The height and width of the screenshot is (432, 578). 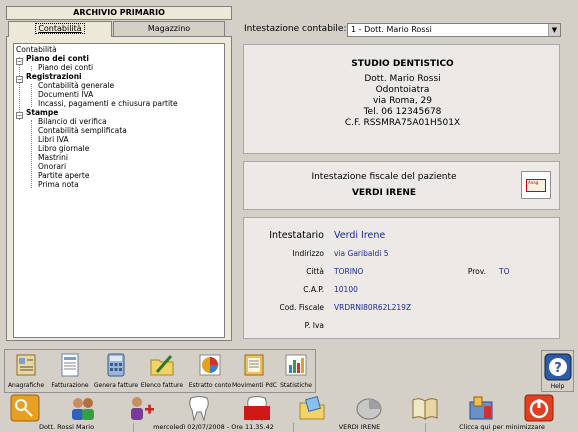 I want to click on movimenti-pdc-button: Movimenti PdC, so click(x=254, y=372).